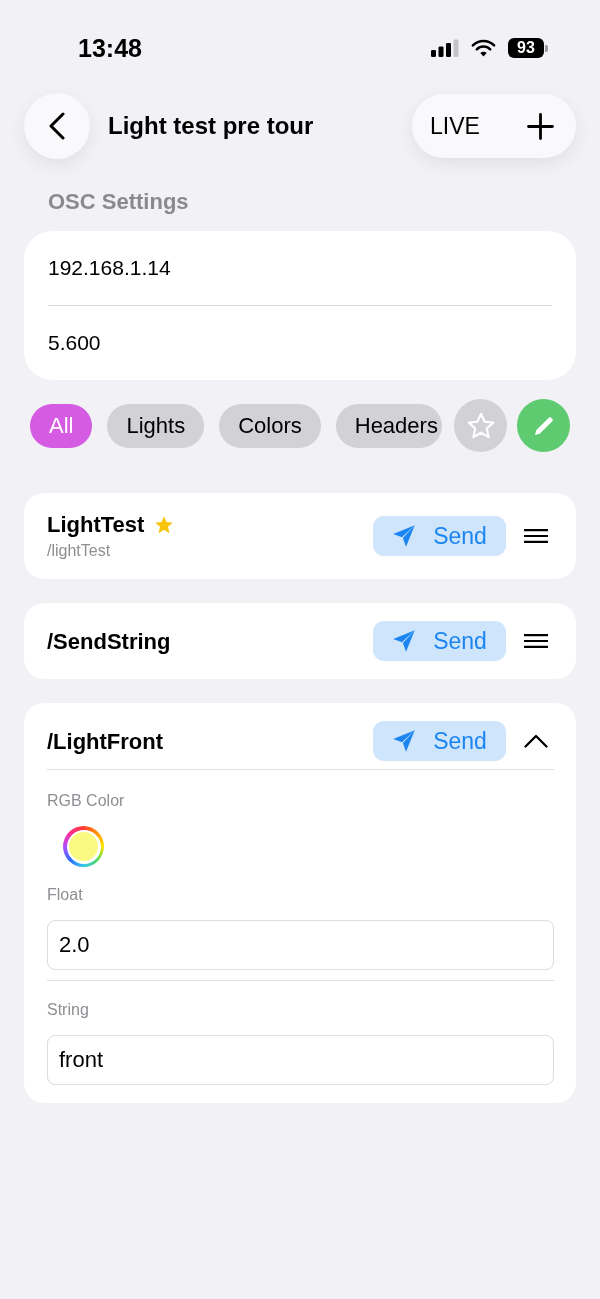 The image size is (600, 1299). Describe the element at coordinates (109, 641) in the screenshot. I see `message-title: /SendString` at that location.